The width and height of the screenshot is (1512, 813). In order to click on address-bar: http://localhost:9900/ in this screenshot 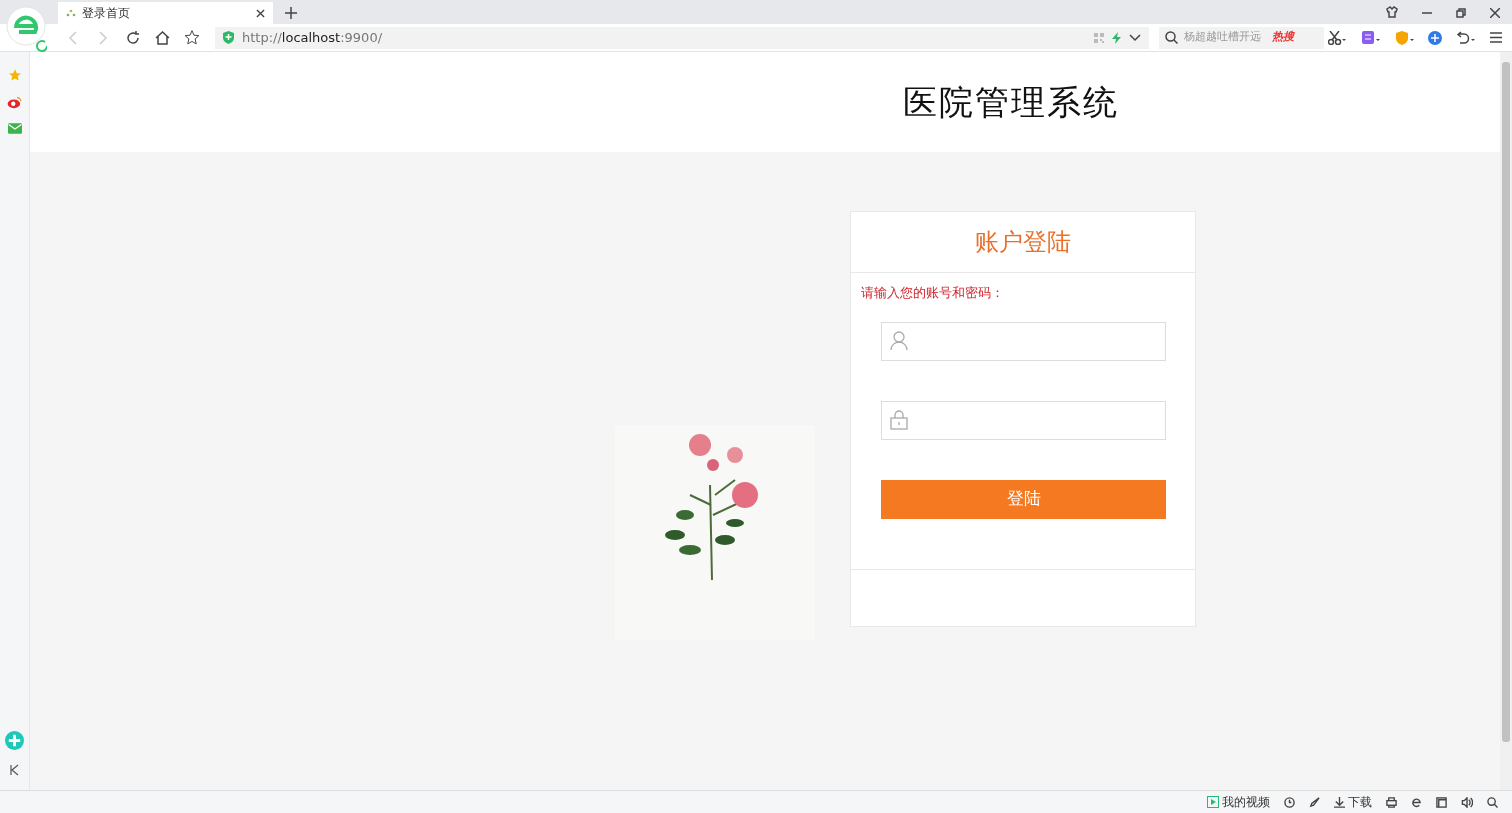, I will do `click(682, 37)`.